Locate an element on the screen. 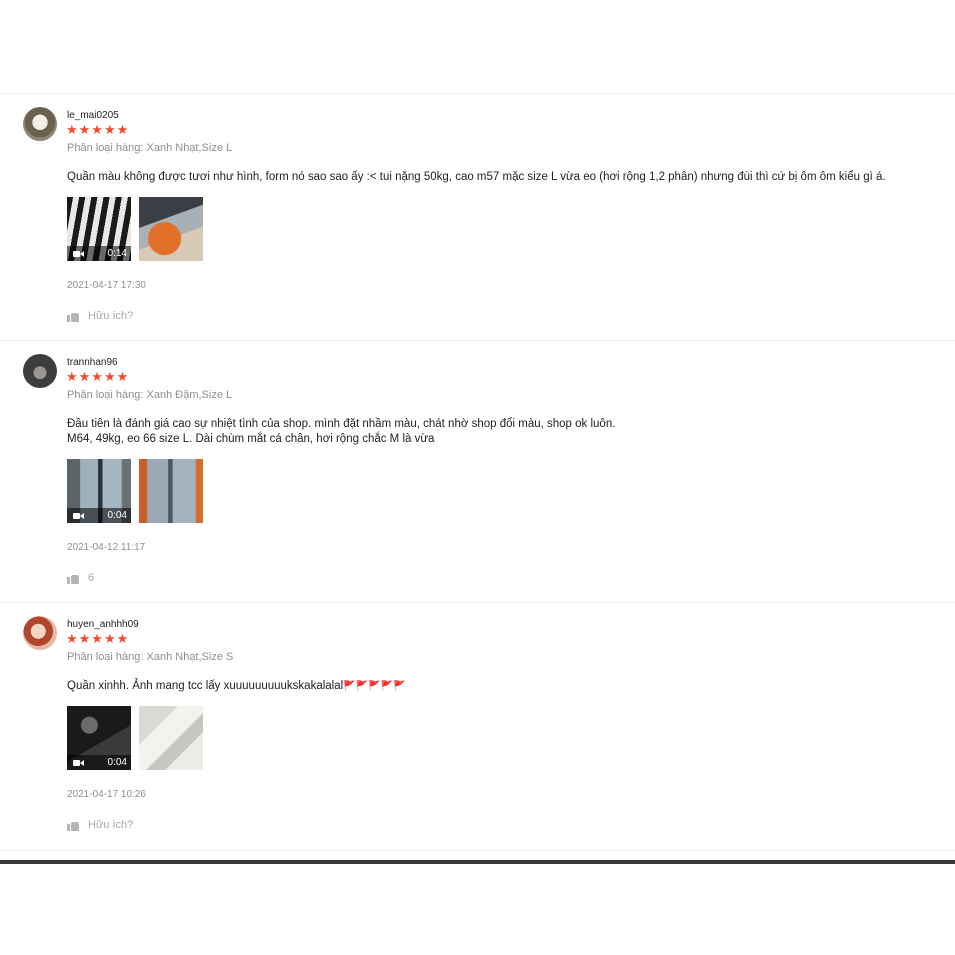 The height and width of the screenshot is (955, 955). variation-label: Phân loại hàng: Xanh Đậm,Size L is located at coordinates (150, 395).